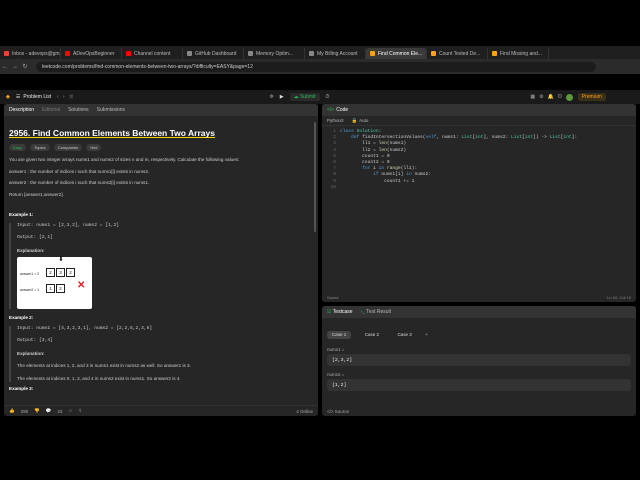 The image size is (640, 480). I want to click on like-icon: 👍, so click(12, 411).